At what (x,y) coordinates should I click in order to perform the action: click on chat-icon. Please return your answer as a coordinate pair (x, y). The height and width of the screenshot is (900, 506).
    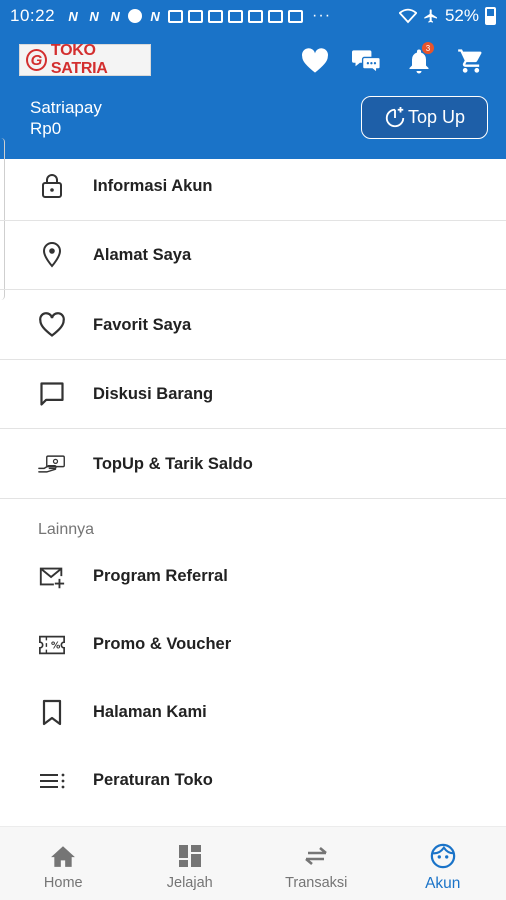
    Looking at the image, I should click on (366, 62).